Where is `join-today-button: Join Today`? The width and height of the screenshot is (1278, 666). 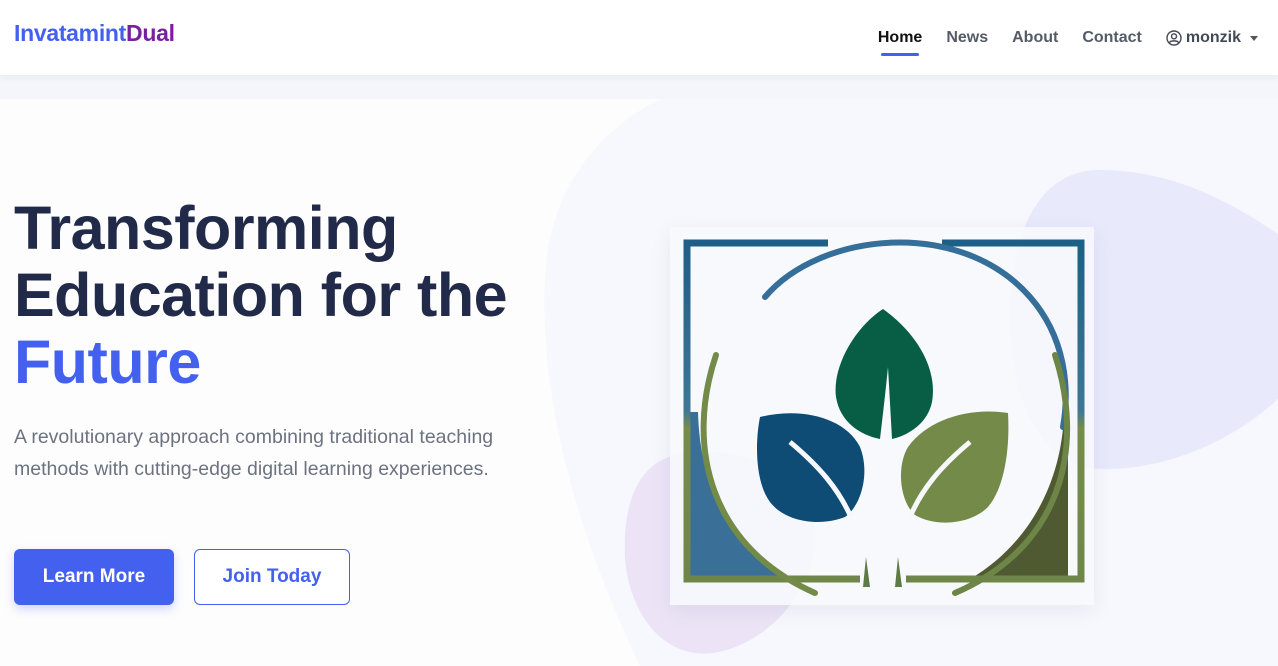
join-today-button: Join Today is located at coordinates (272, 577).